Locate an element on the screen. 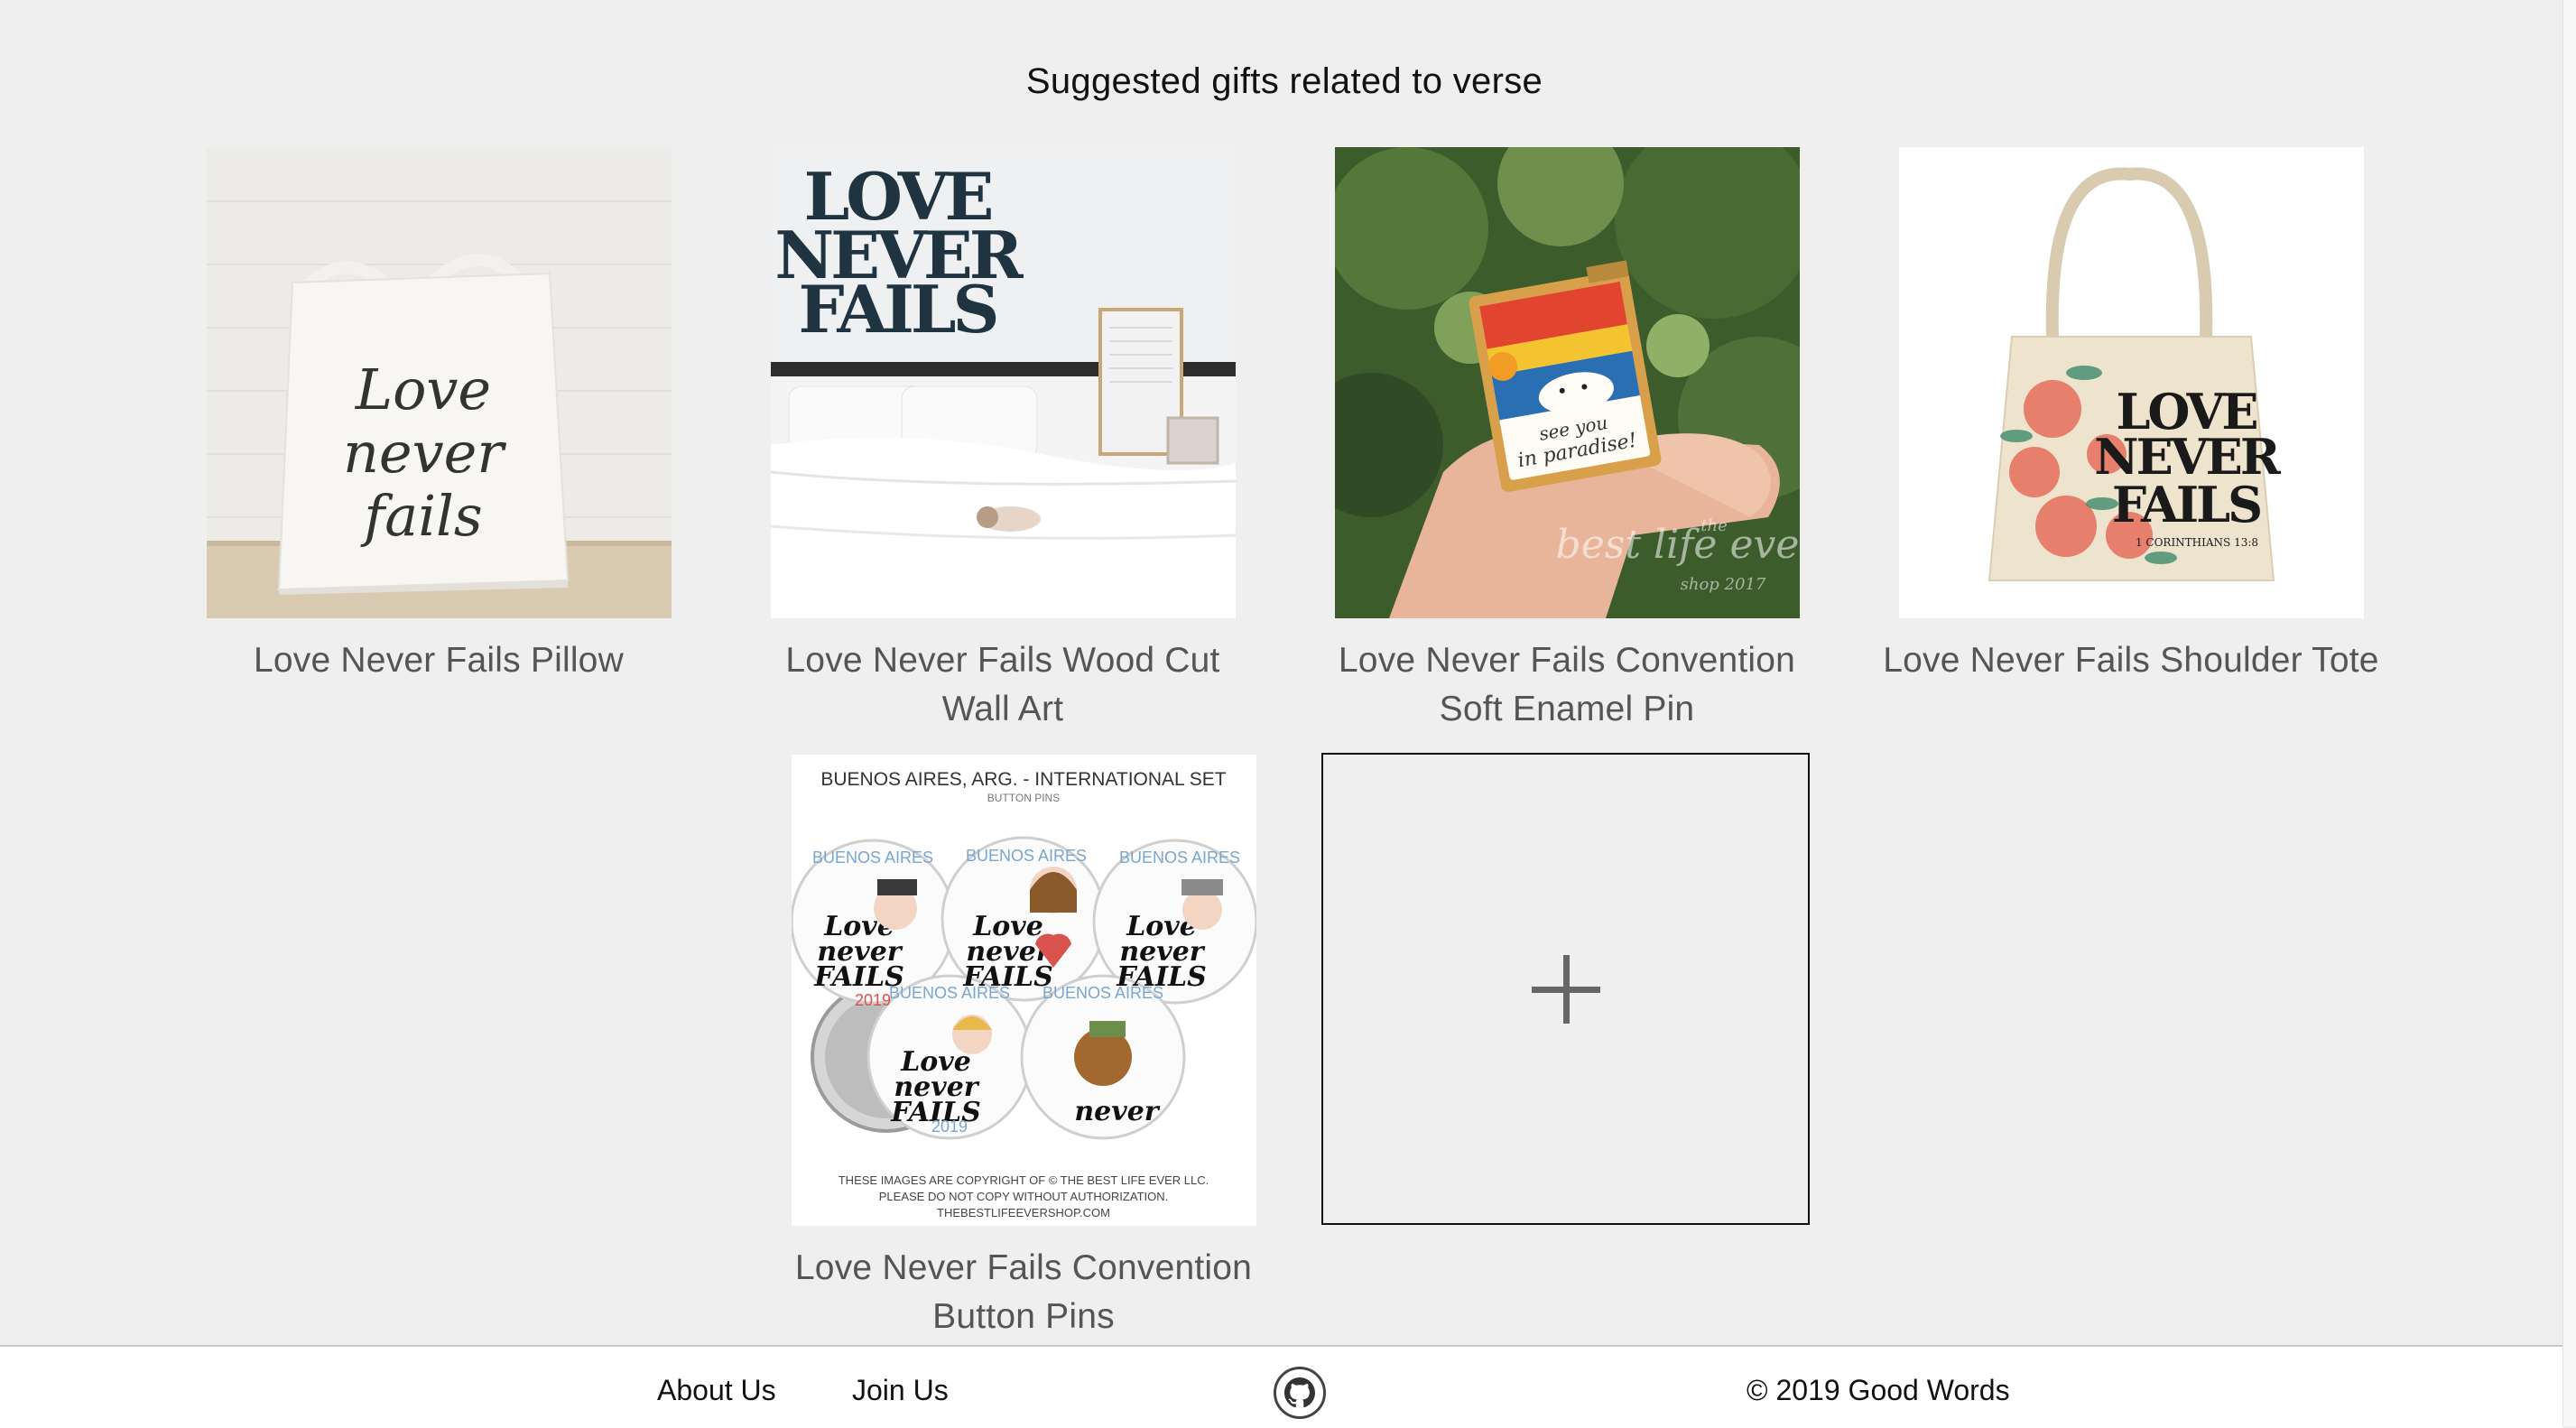  gift-title: Love Never Fails Pillow is located at coordinates (438, 660).